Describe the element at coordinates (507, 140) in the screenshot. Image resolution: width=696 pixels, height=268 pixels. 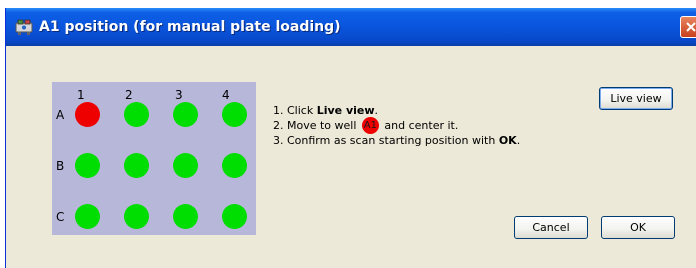
I see `step3-bold: OK` at that location.